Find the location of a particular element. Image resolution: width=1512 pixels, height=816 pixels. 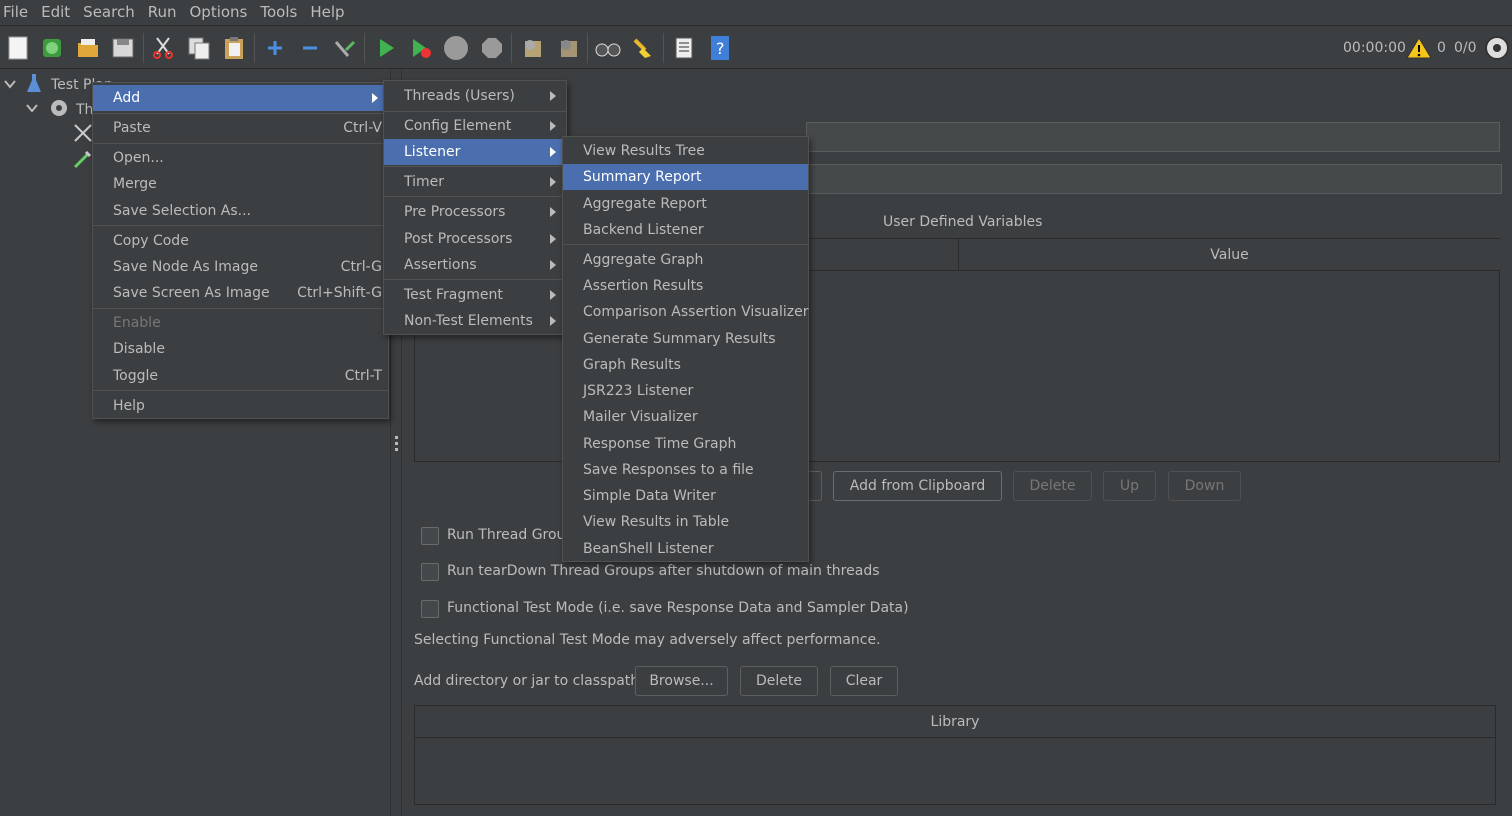

menu-item-toggle: Toggle Ctrl-T is located at coordinates (240, 376).